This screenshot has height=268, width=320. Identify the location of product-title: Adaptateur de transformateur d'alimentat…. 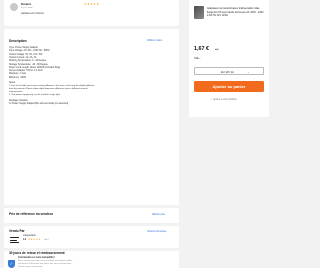
(235, 12).